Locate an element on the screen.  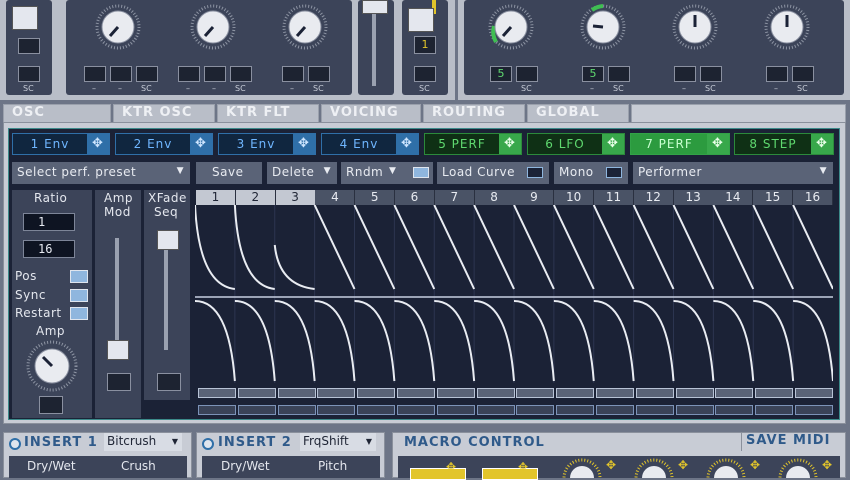
ratio-denominator: 16 is located at coordinates (49, 249).